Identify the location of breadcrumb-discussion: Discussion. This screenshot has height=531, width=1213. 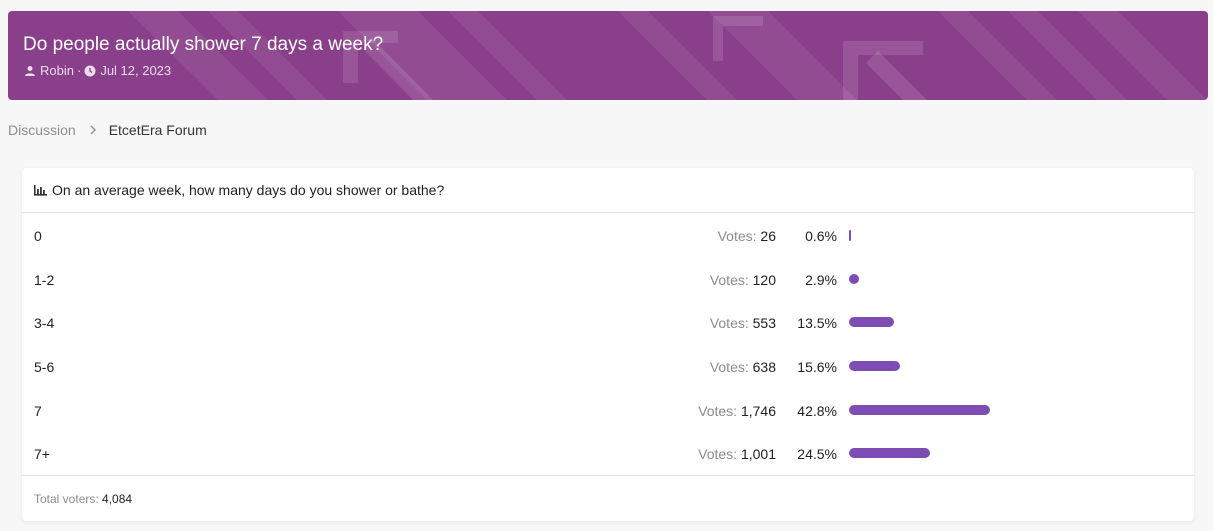
(42, 130).